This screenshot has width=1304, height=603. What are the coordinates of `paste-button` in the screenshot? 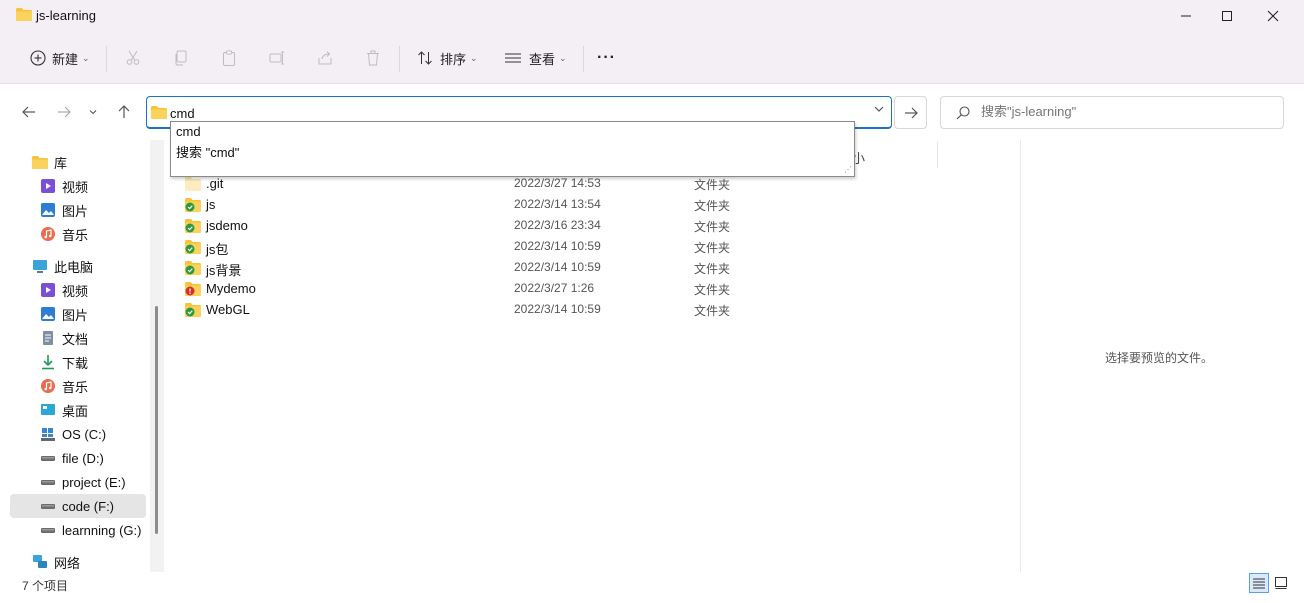 It's located at (229, 58).